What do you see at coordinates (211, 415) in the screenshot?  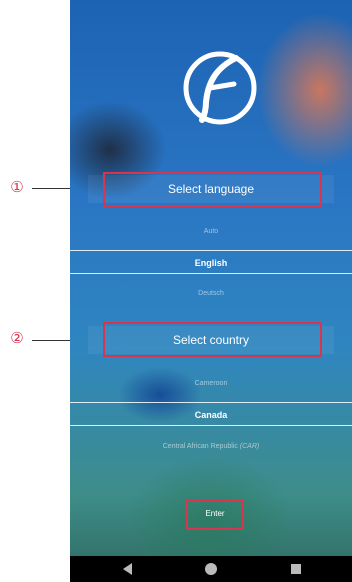 I see `country-option-canada: Canada` at bounding box center [211, 415].